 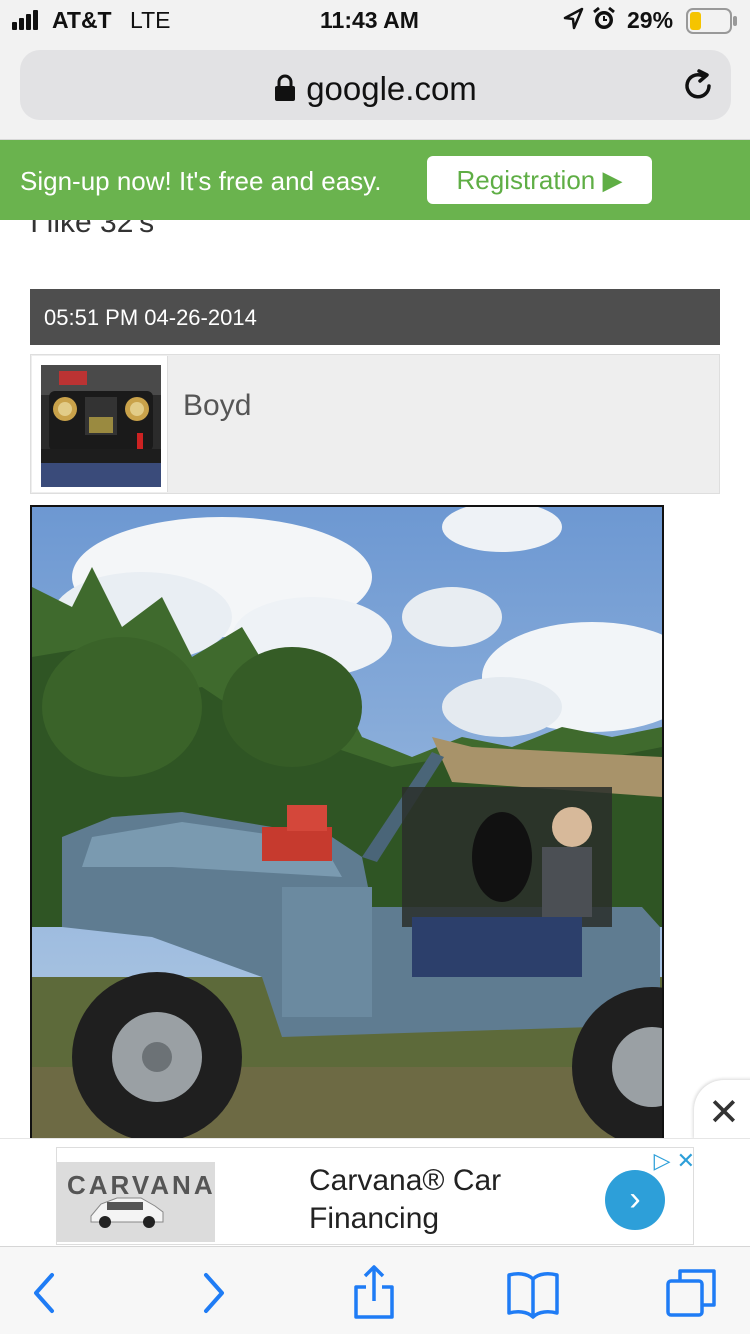 I want to click on network-label: LTE, so click(x=150, y=20).